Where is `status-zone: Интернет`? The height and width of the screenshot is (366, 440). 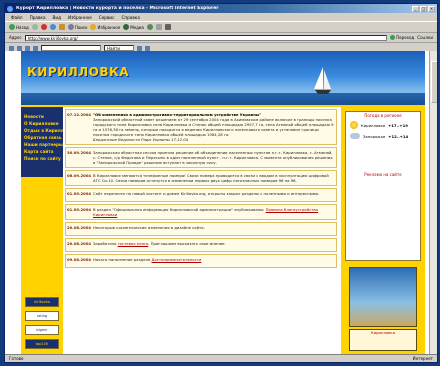 status-zone: Интернет is located at coordinates (422, 358).